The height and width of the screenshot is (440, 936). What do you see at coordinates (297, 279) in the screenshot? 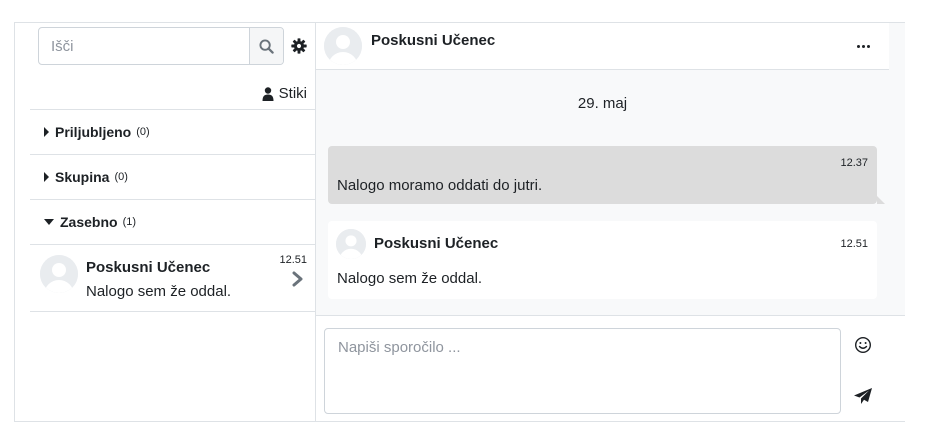
I see `chevron-right-icon` at bounding box center [297, 279].